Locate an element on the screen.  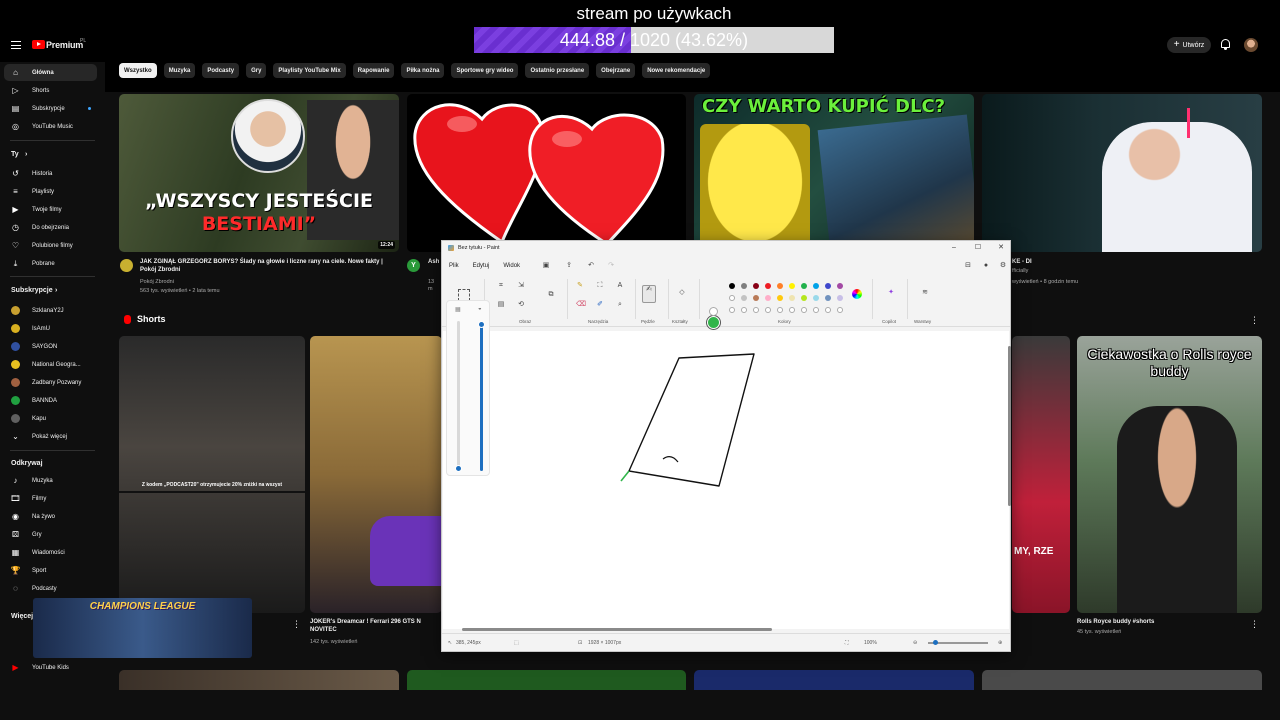
sidebar-subscription: SAYGON is located at coordinates (50, 346).